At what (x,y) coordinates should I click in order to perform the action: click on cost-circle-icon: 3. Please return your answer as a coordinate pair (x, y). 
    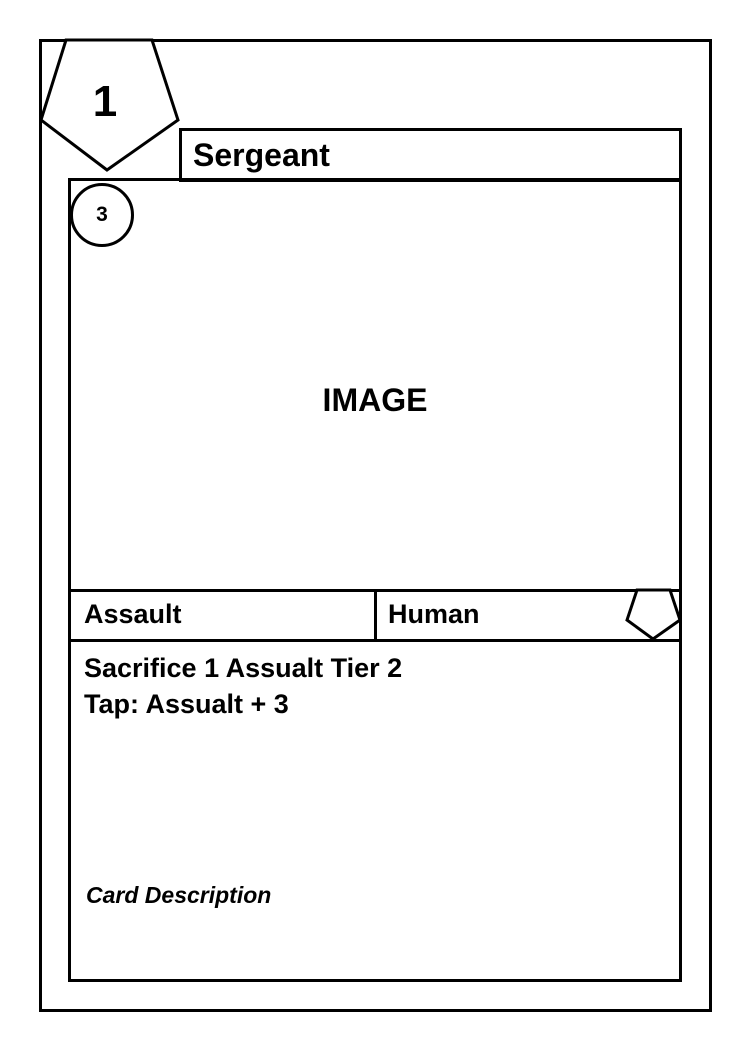
    Looking at the image, I should click on (102, 215).